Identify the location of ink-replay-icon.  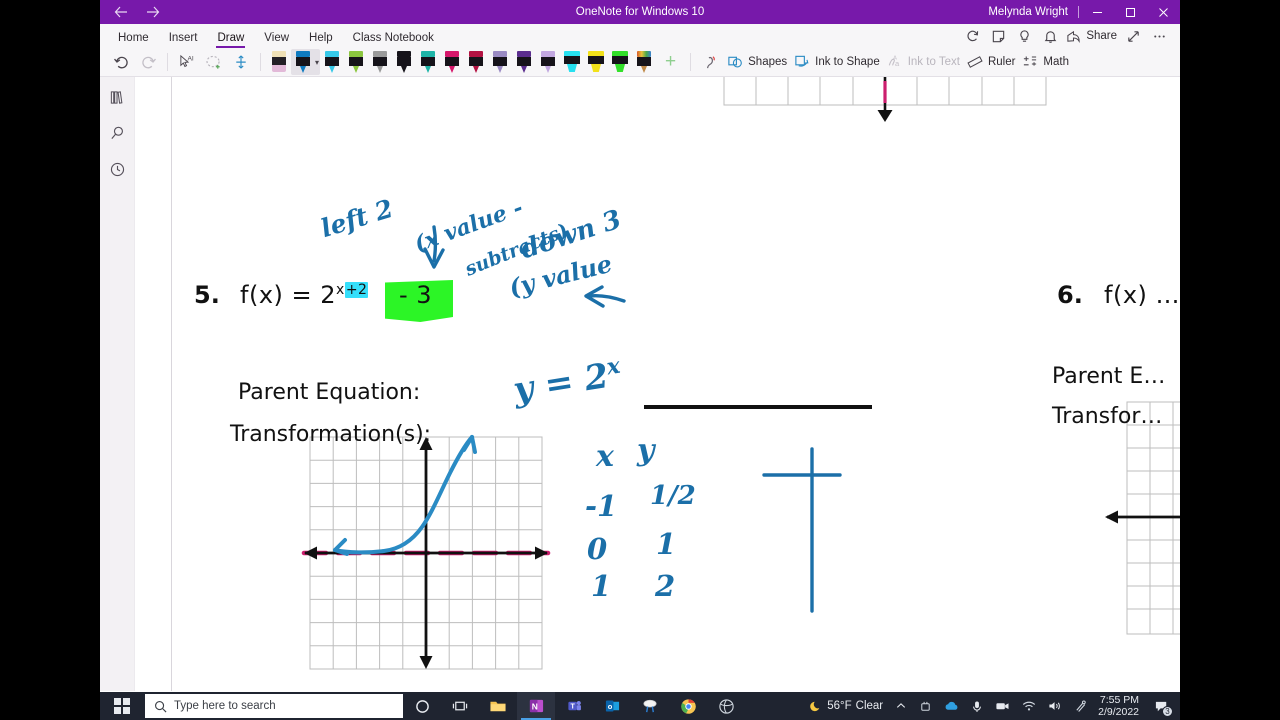
(710, 62).